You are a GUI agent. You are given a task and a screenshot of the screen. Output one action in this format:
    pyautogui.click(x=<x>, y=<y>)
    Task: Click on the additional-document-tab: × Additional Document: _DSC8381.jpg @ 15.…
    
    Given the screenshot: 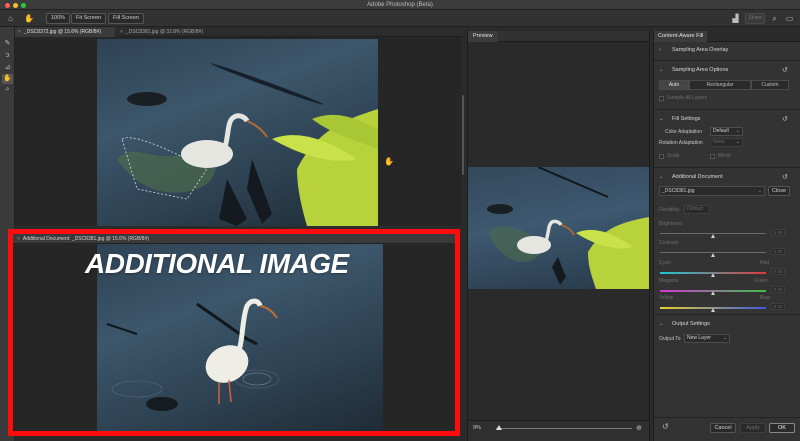 What is the action you would take?
    pyautogui.click(x=234, y=239)
    